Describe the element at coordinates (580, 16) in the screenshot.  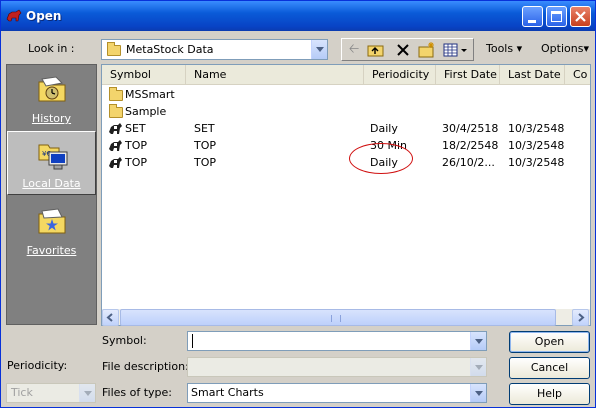
I see `close-button` at that location.